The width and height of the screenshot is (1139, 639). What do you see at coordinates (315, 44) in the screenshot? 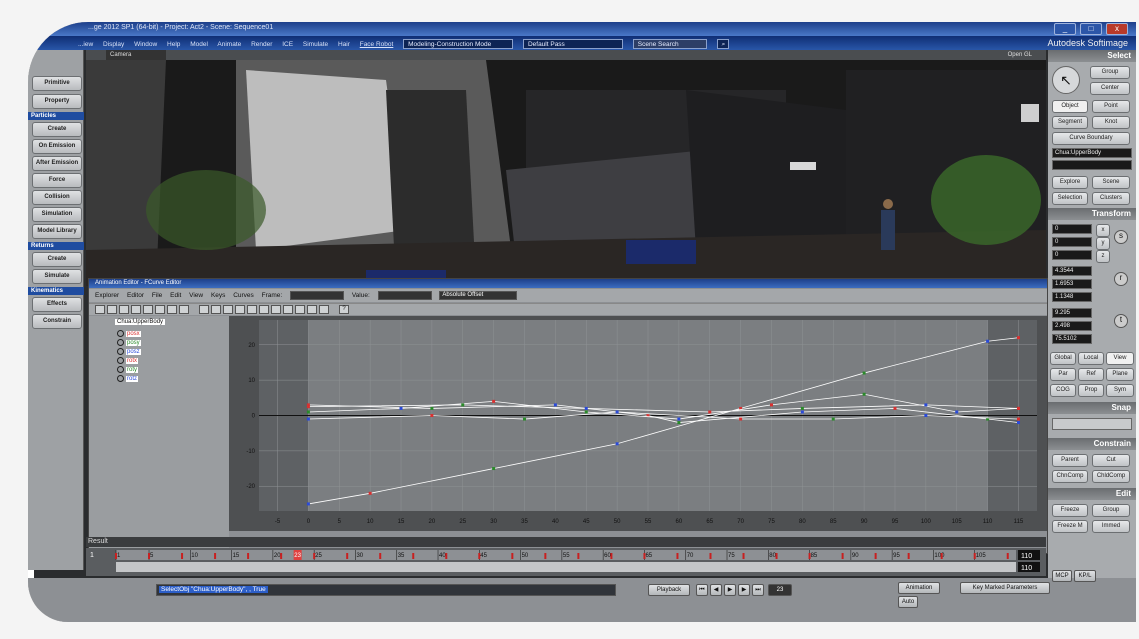
I see `menu-simulate: Simulate` at bounding box center [315, 44].